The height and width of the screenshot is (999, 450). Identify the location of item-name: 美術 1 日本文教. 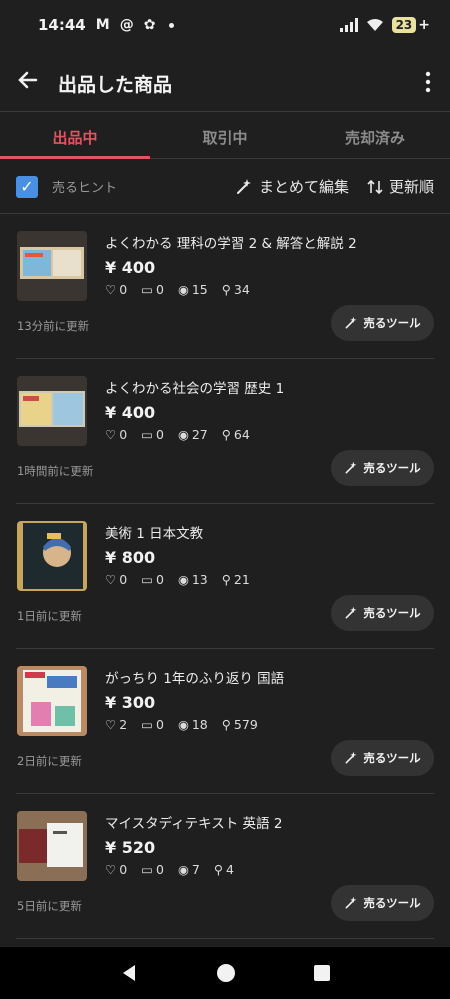
(154, 534).